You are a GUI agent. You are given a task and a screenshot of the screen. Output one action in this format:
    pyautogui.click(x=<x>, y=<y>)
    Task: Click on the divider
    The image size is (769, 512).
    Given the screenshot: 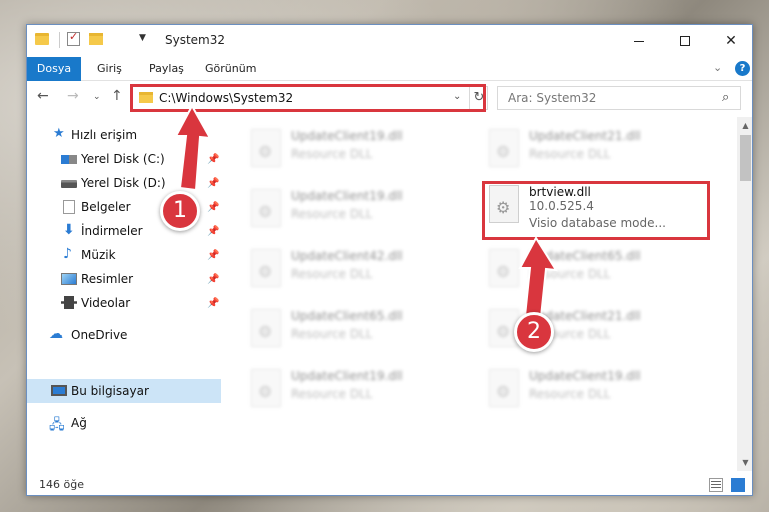 What is the action you would take?
    pyautogui.click(x=59, y=40)
    